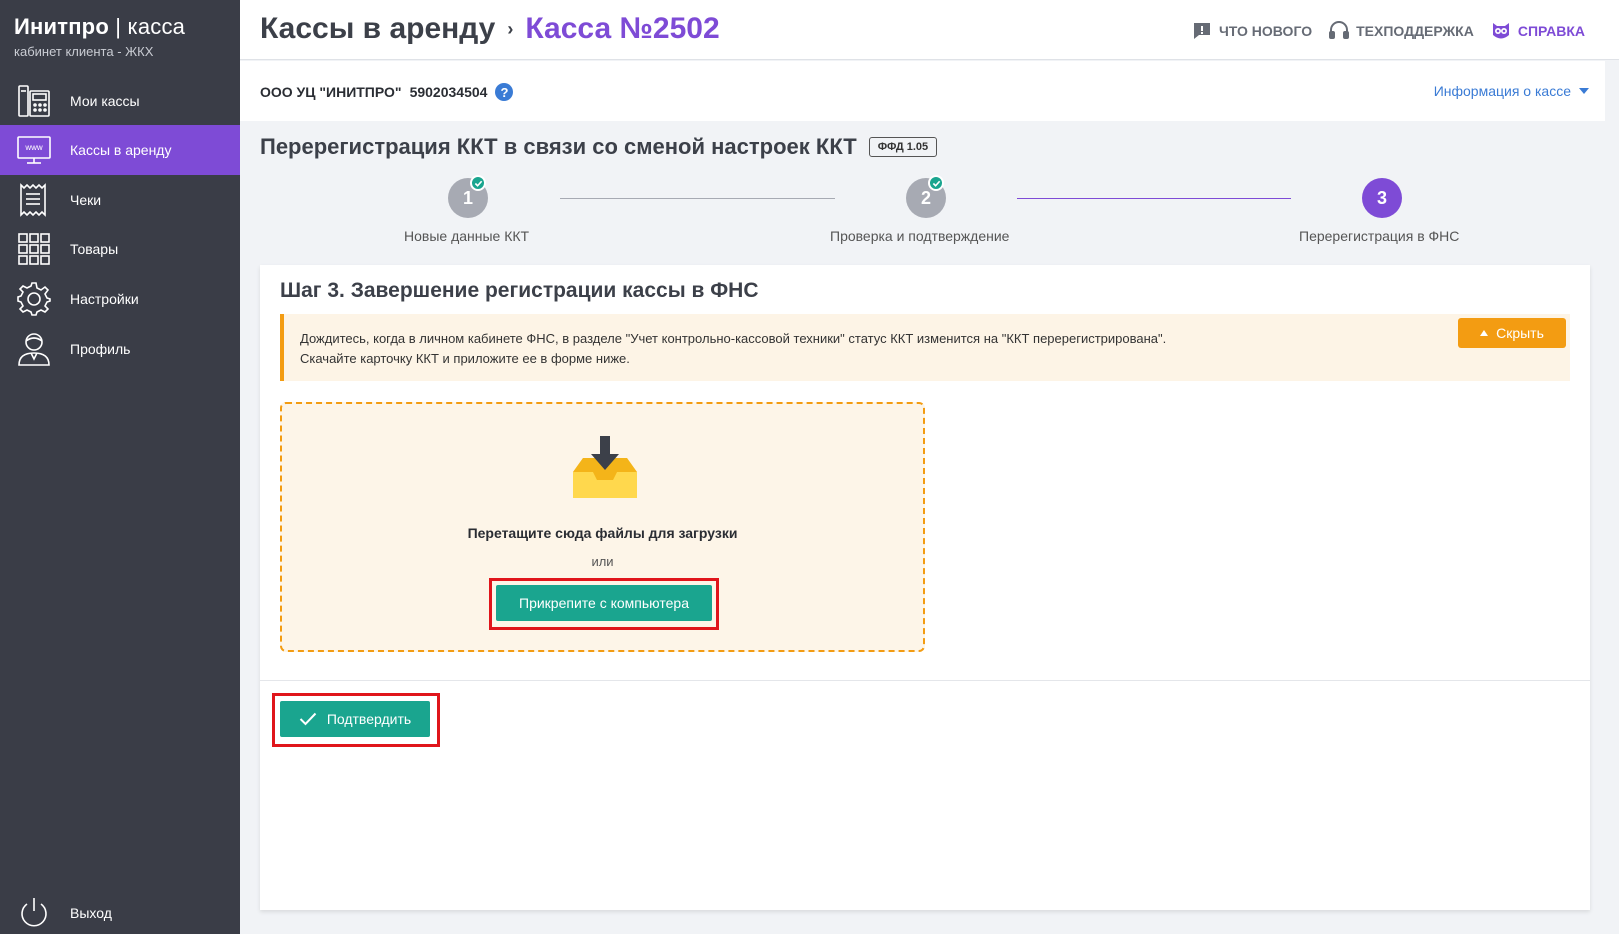  I want to click on sidebar-item-label: Кассы в аренду, so click(121, 150).